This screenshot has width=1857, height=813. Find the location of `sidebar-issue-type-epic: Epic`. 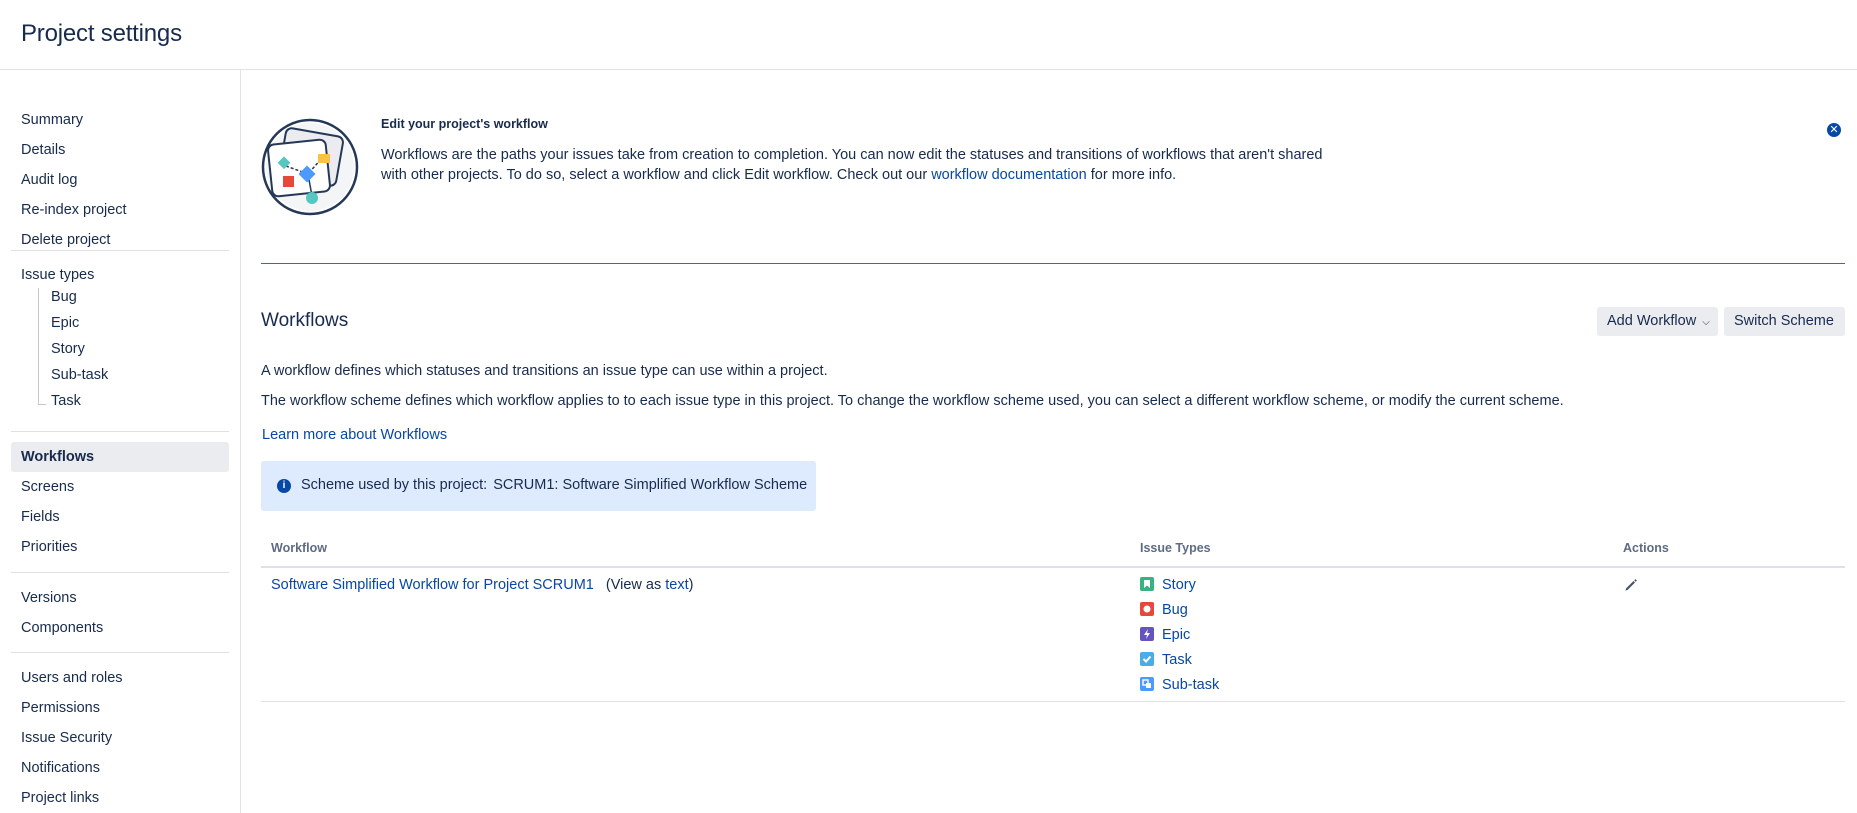

sidebar-issue-type-epic: Epic is located at coordinates (65, 323).